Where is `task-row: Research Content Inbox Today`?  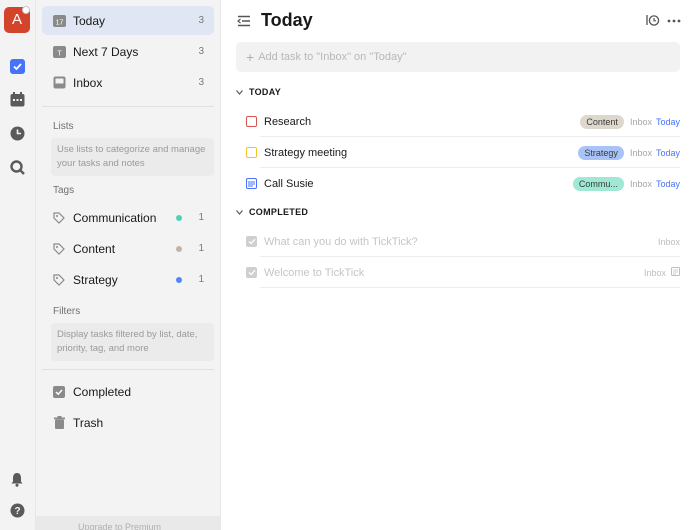 task-row: Research Content Inbox Today is located at coordinates (463, 121).